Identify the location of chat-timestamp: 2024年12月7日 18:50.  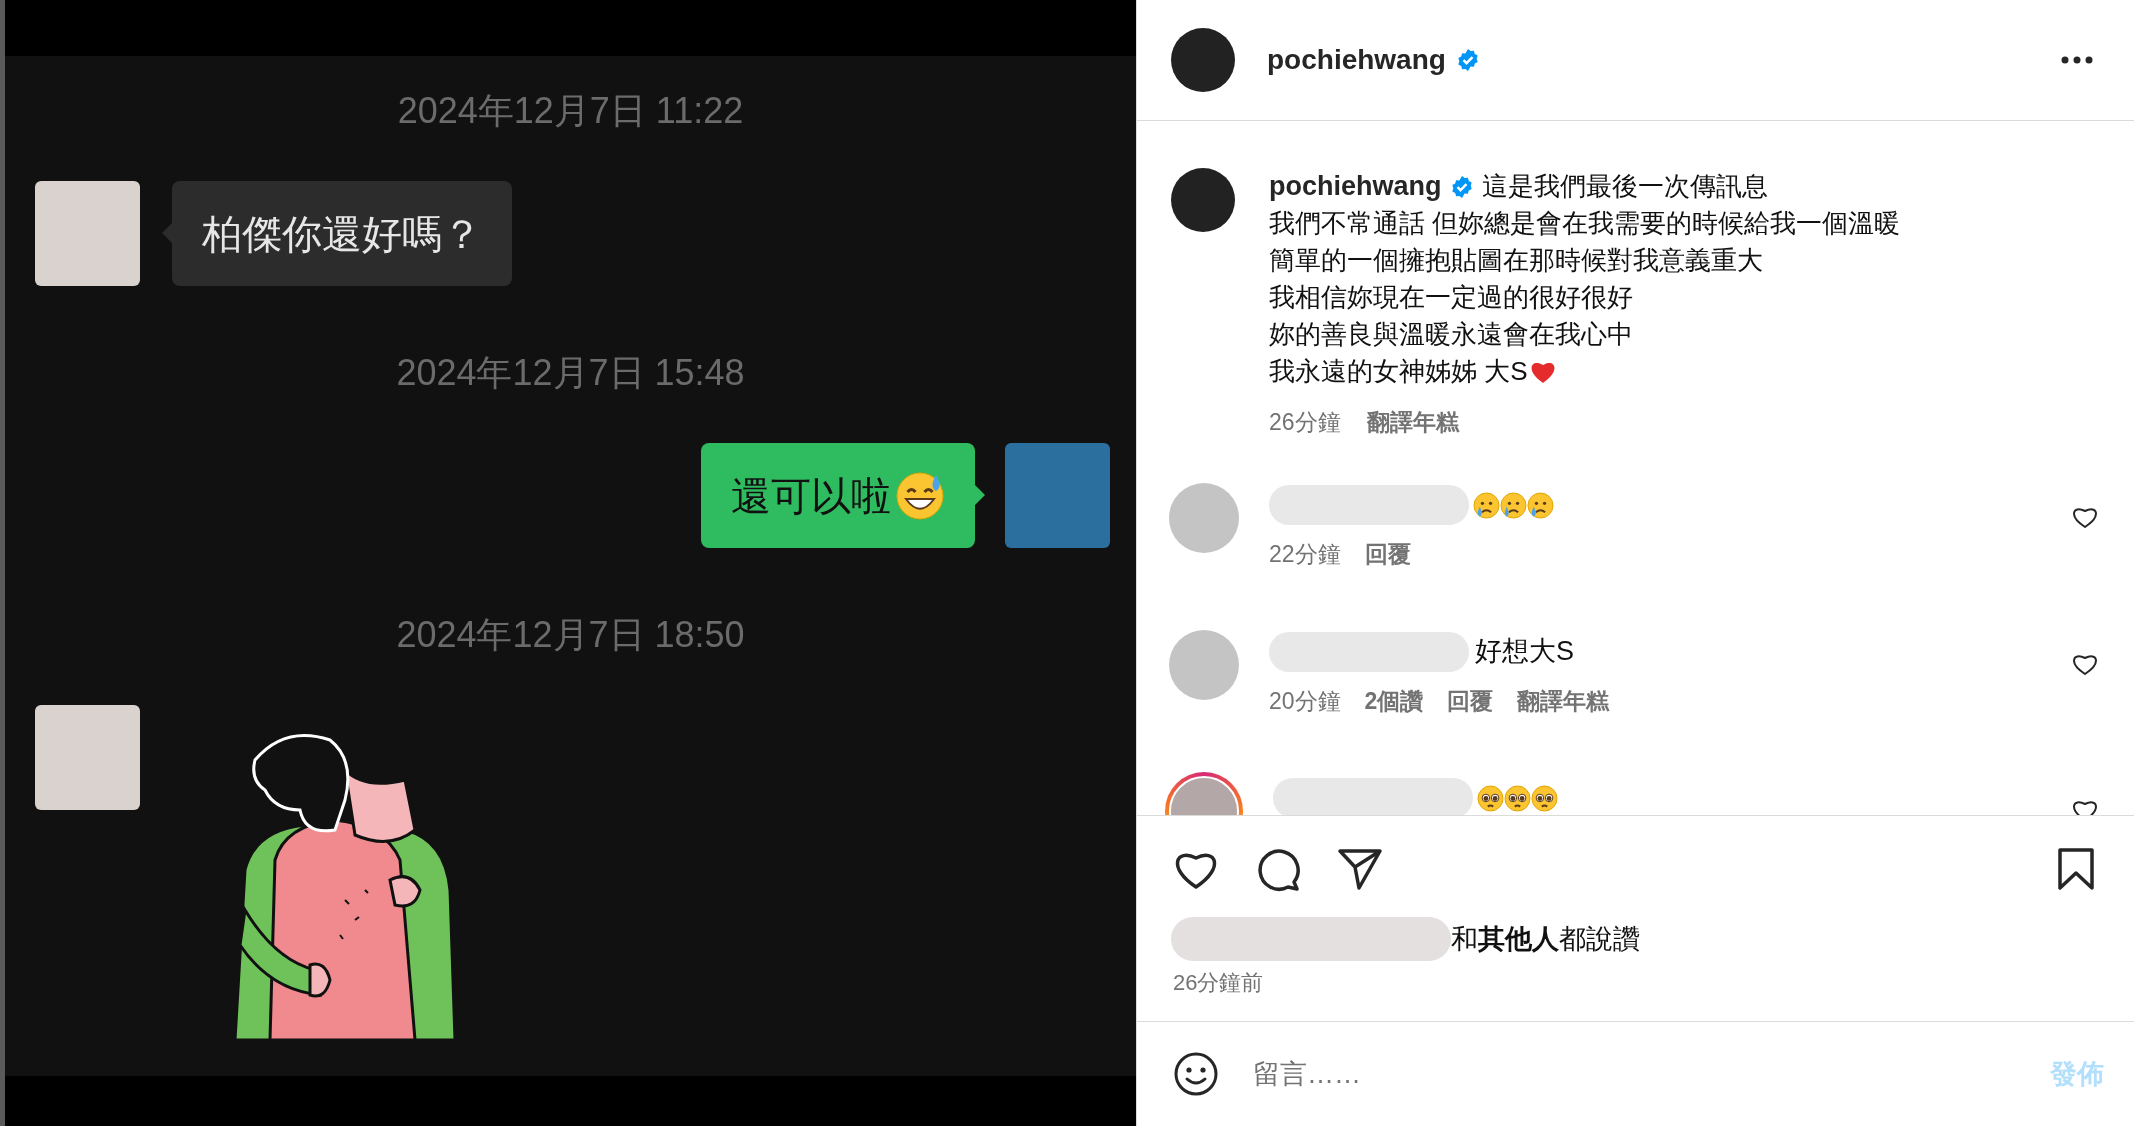
(570, 635).